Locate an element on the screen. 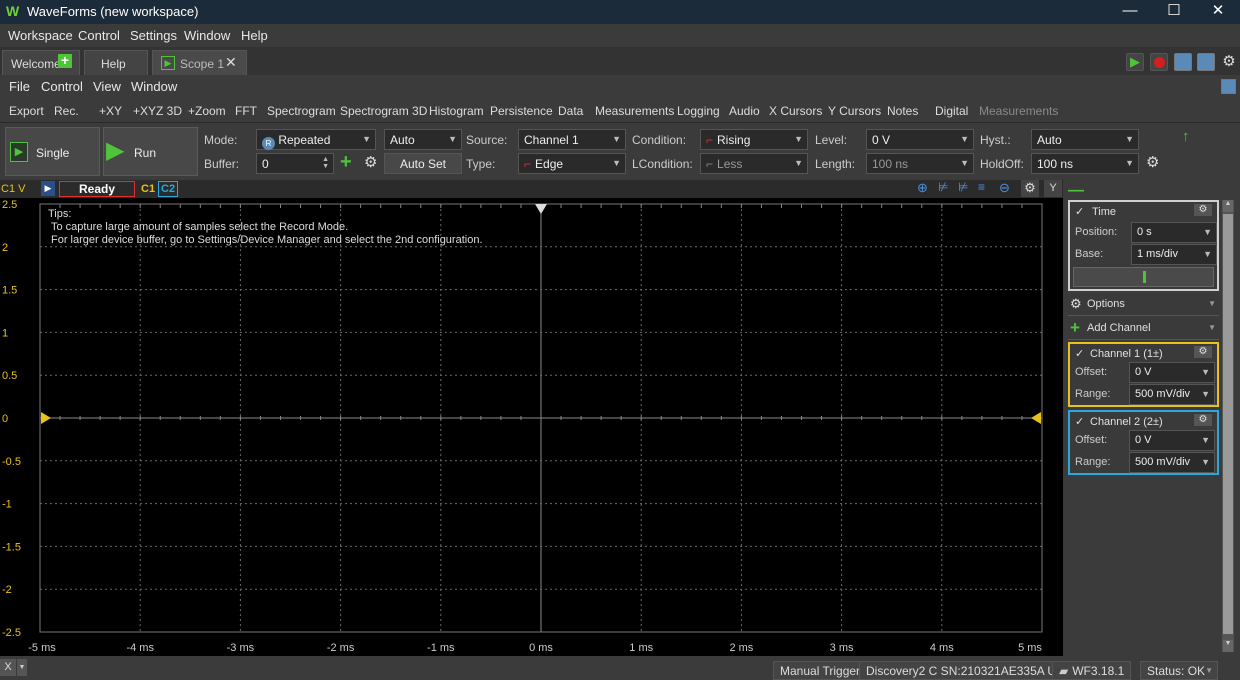  scroll-thumb is located at coordinates (1228, 424).